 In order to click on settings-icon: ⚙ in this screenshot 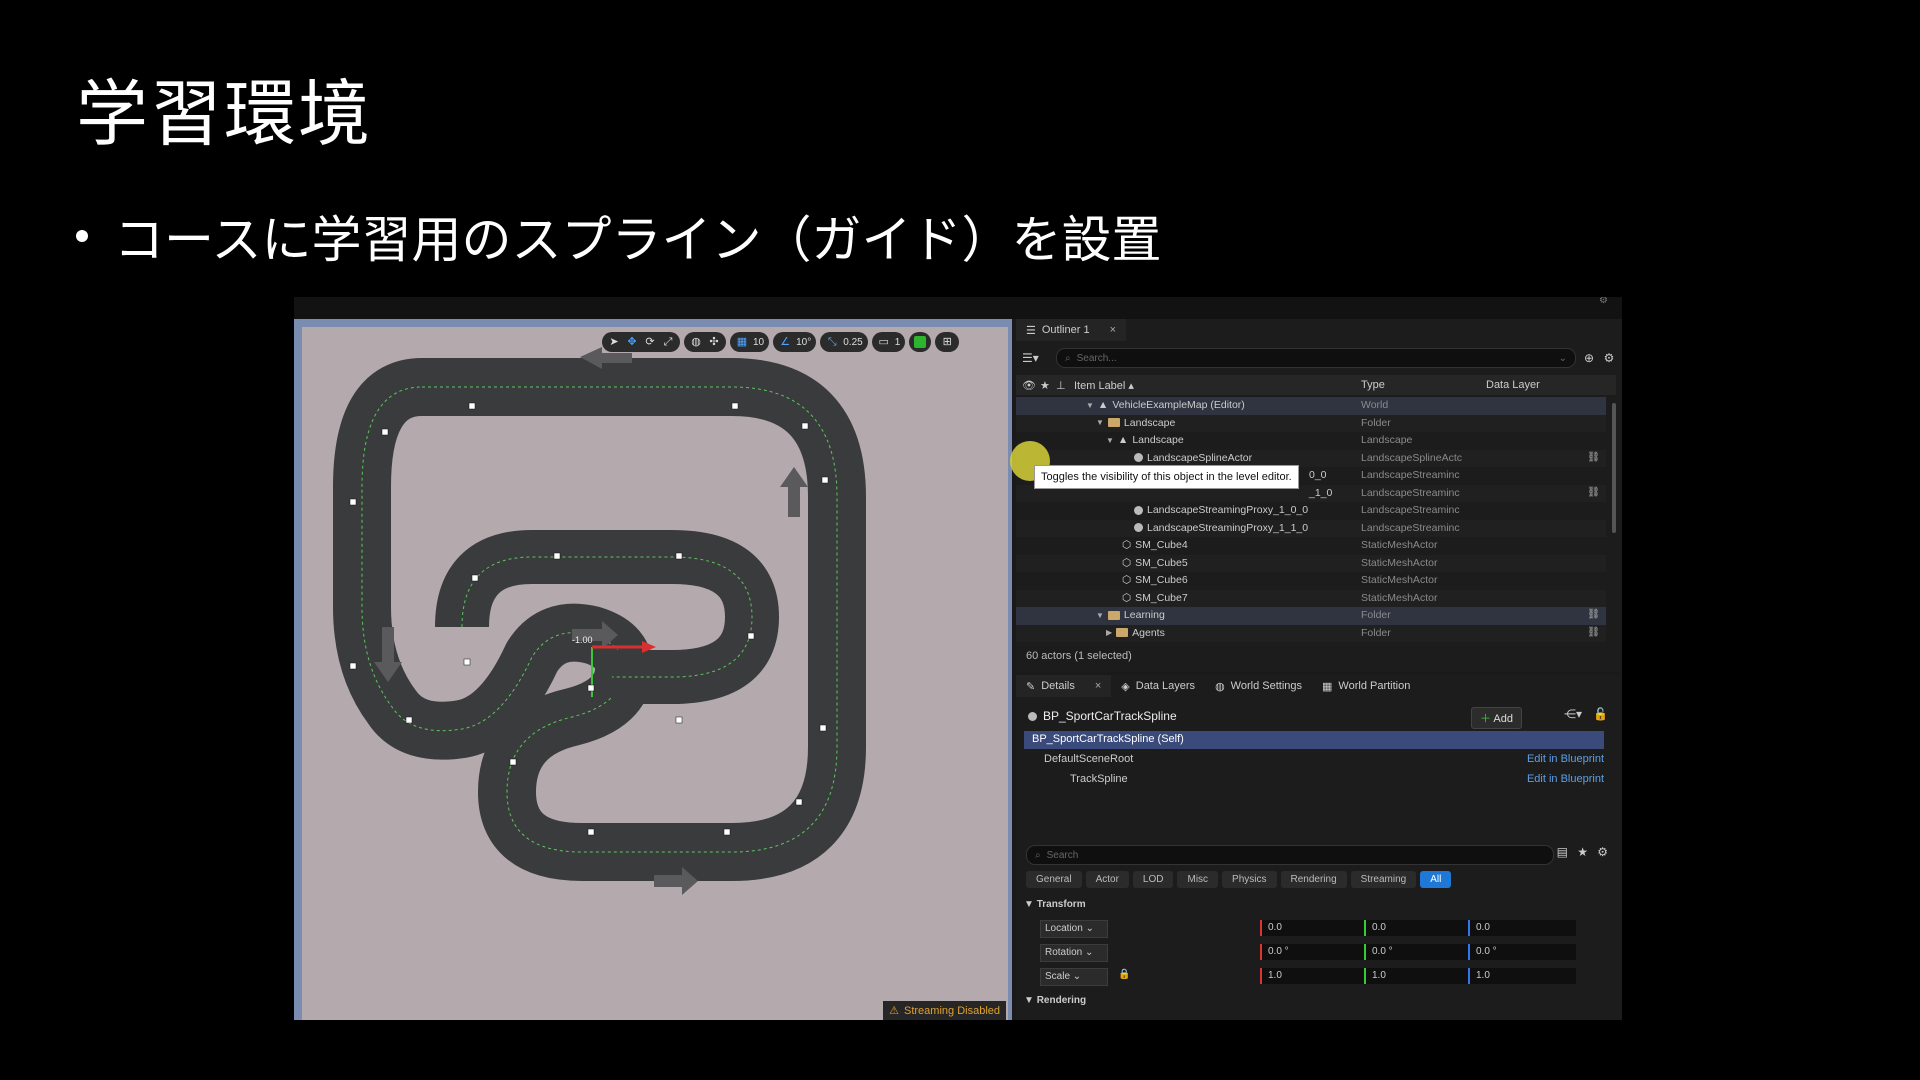, I will do `click(1603, 301)`.